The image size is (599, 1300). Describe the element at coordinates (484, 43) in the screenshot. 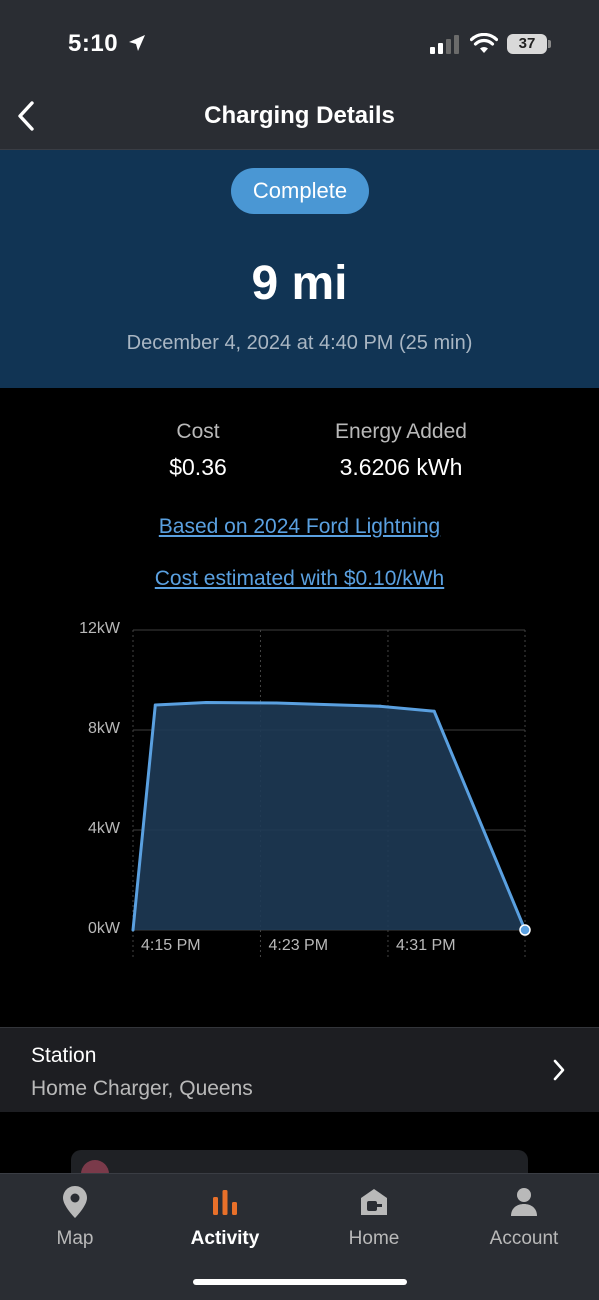

I see `wifi-icon` at that location.